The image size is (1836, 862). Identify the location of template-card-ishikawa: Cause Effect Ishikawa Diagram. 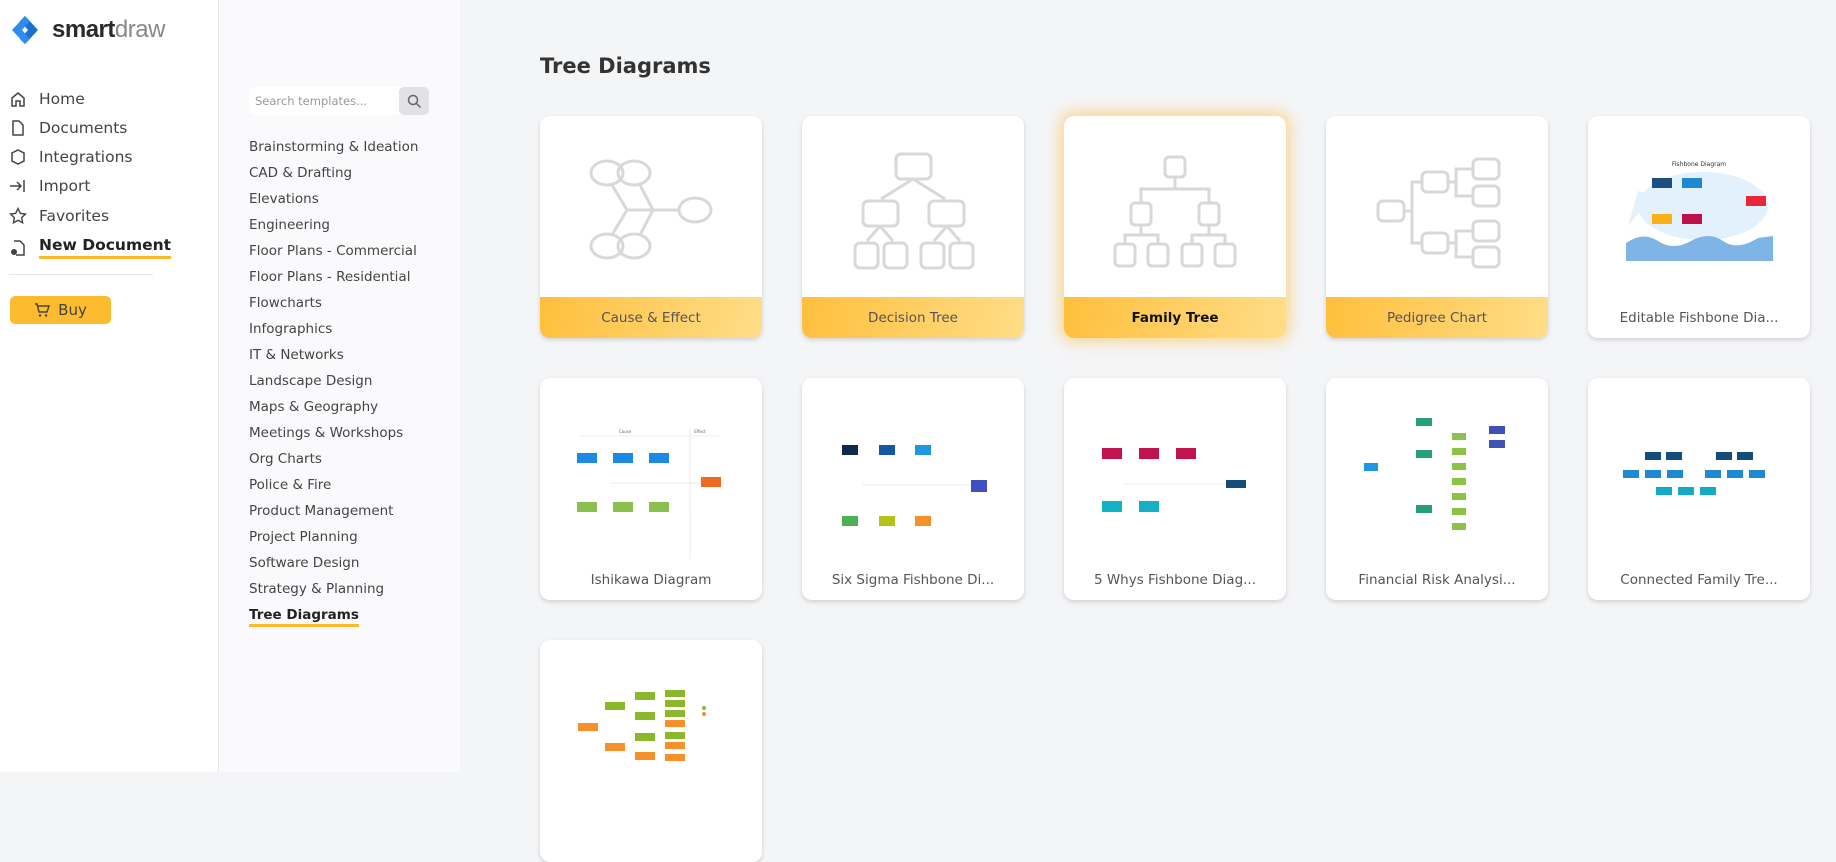
(651, 489).